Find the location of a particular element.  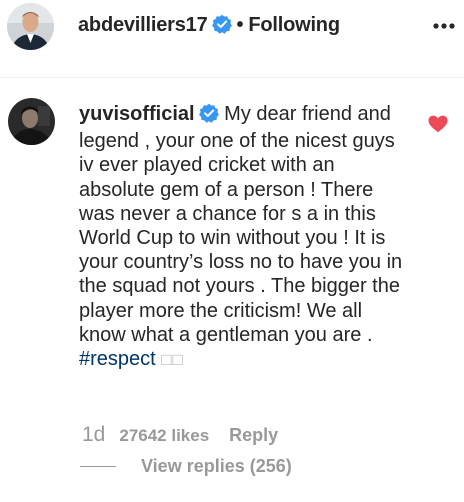

more-options-icon is located at coordinates (444, 26).